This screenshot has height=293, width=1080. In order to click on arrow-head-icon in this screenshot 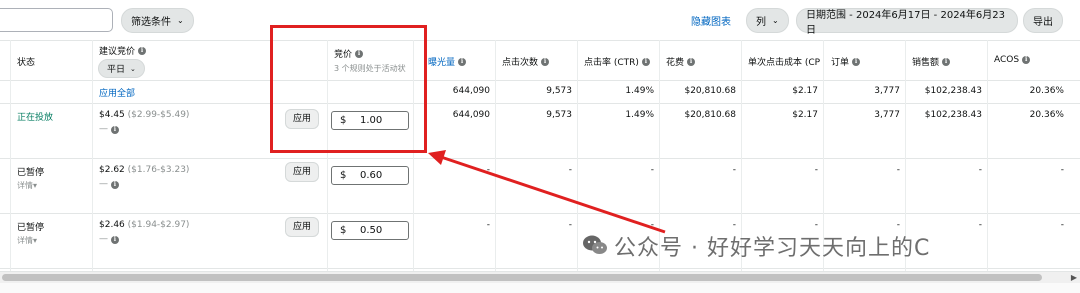, I will do `click(437, 157)`.